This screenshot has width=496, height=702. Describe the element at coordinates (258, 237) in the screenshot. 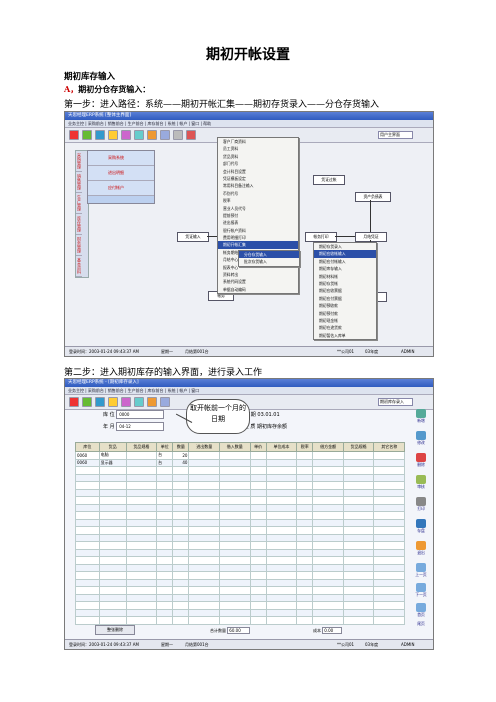

I see `menu-item: 费用明细打印` at that location.